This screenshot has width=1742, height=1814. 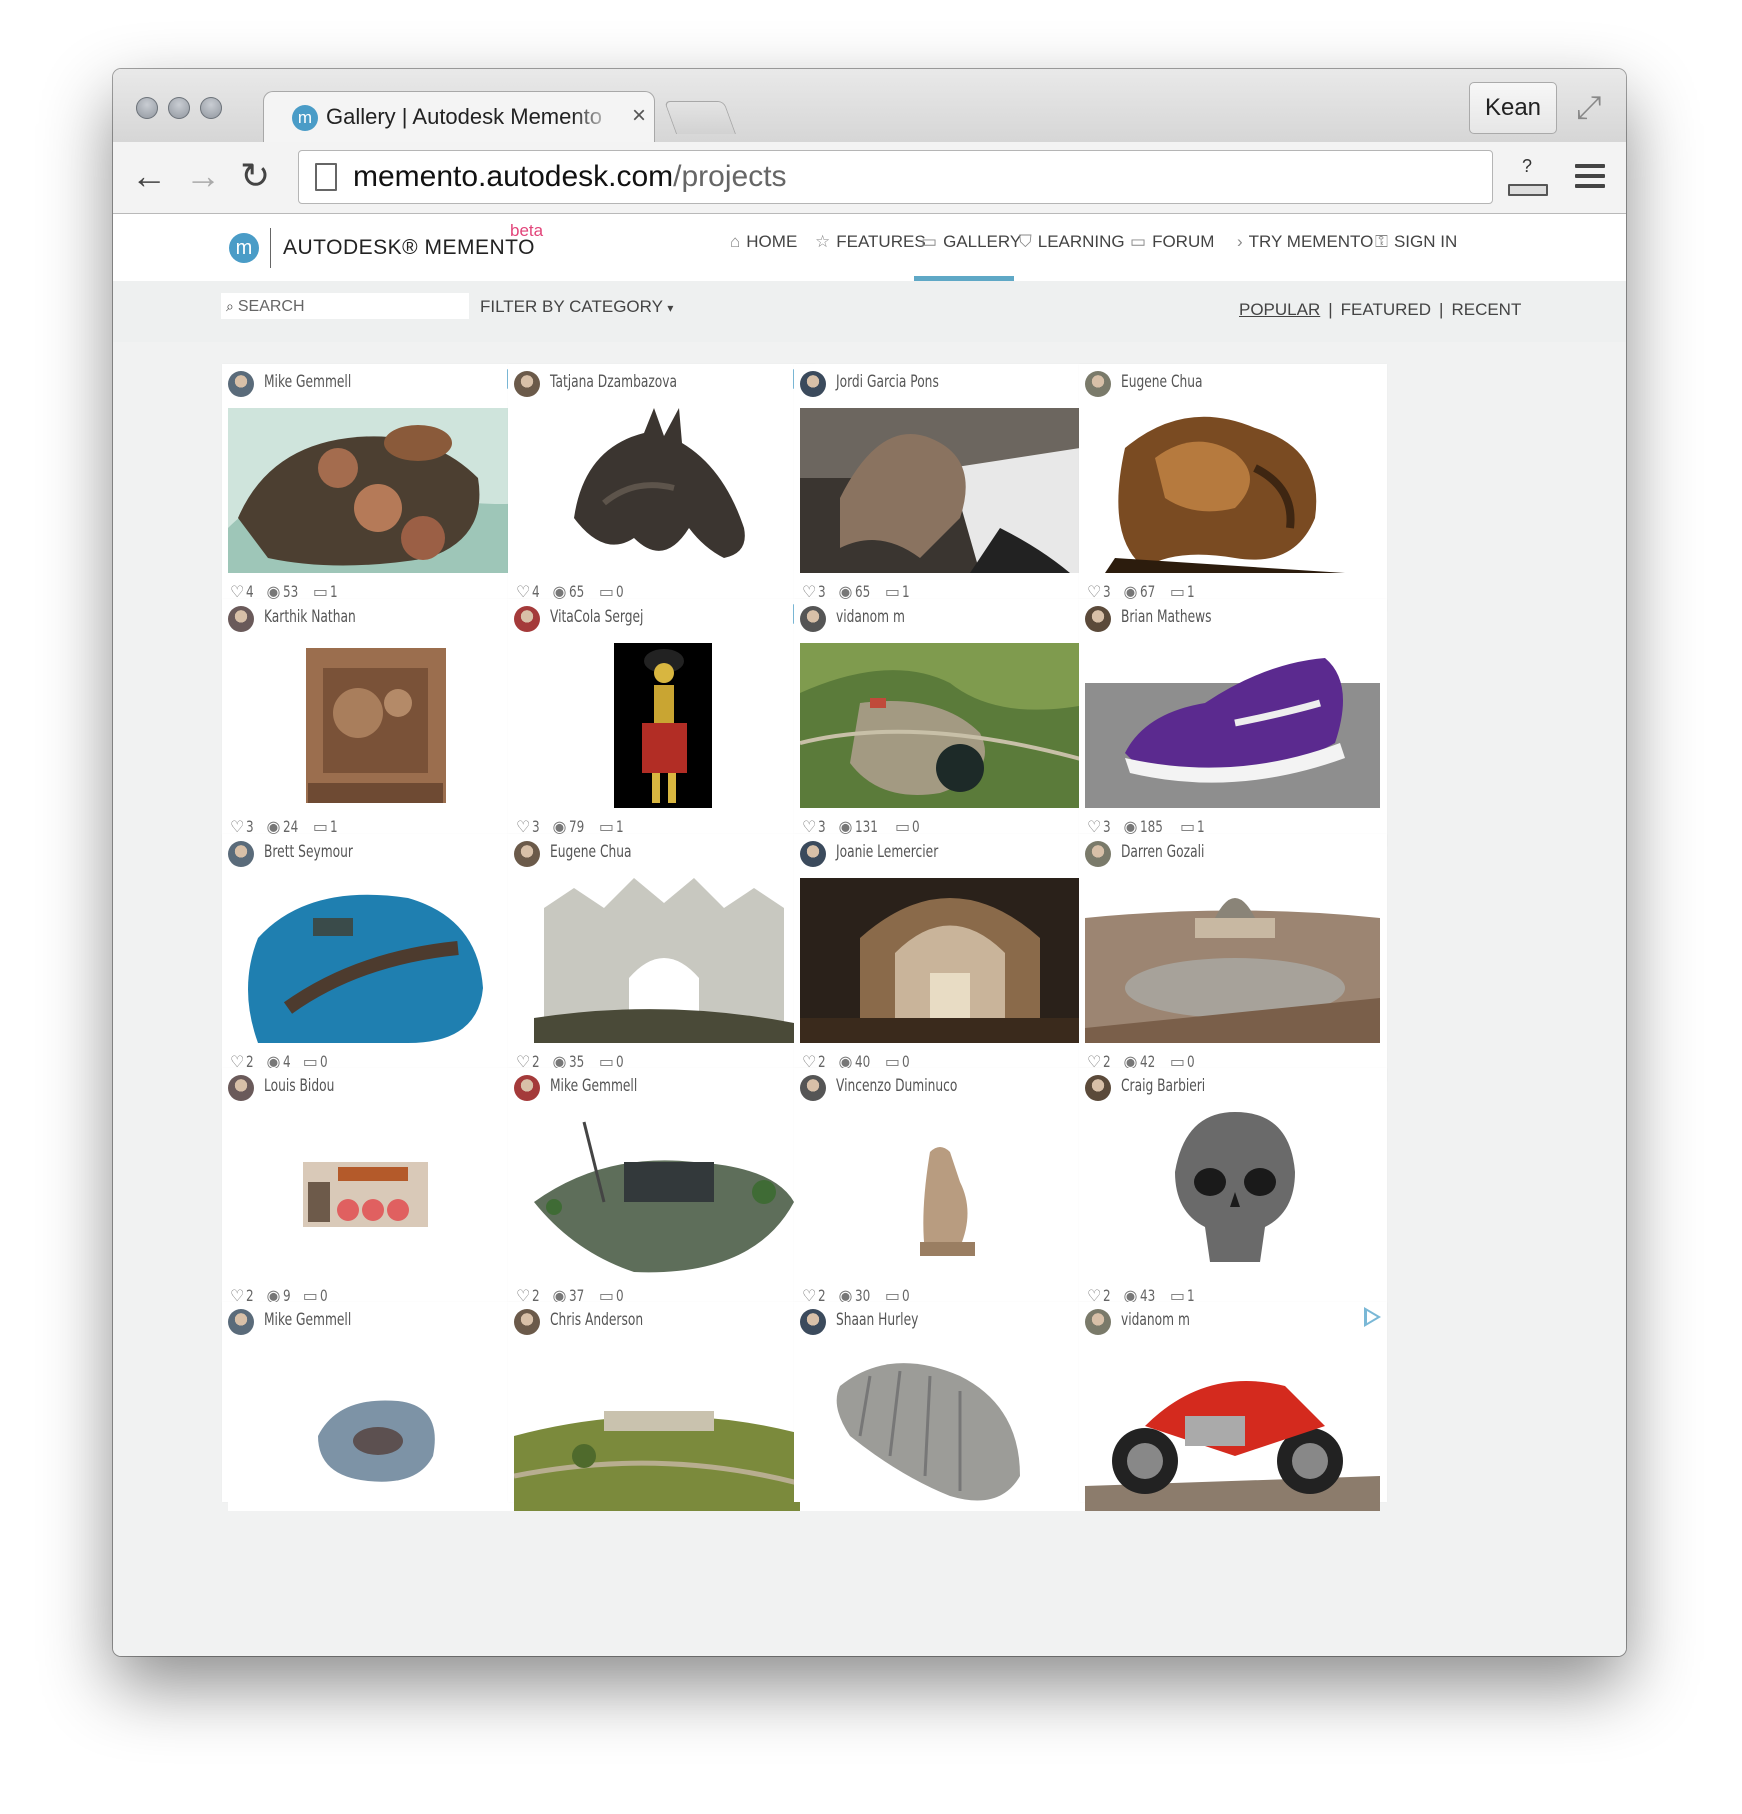 I want to click on filter-by-category-dropdown: FILTER BY CATEGORY ▾, so click(x=576, y=307).